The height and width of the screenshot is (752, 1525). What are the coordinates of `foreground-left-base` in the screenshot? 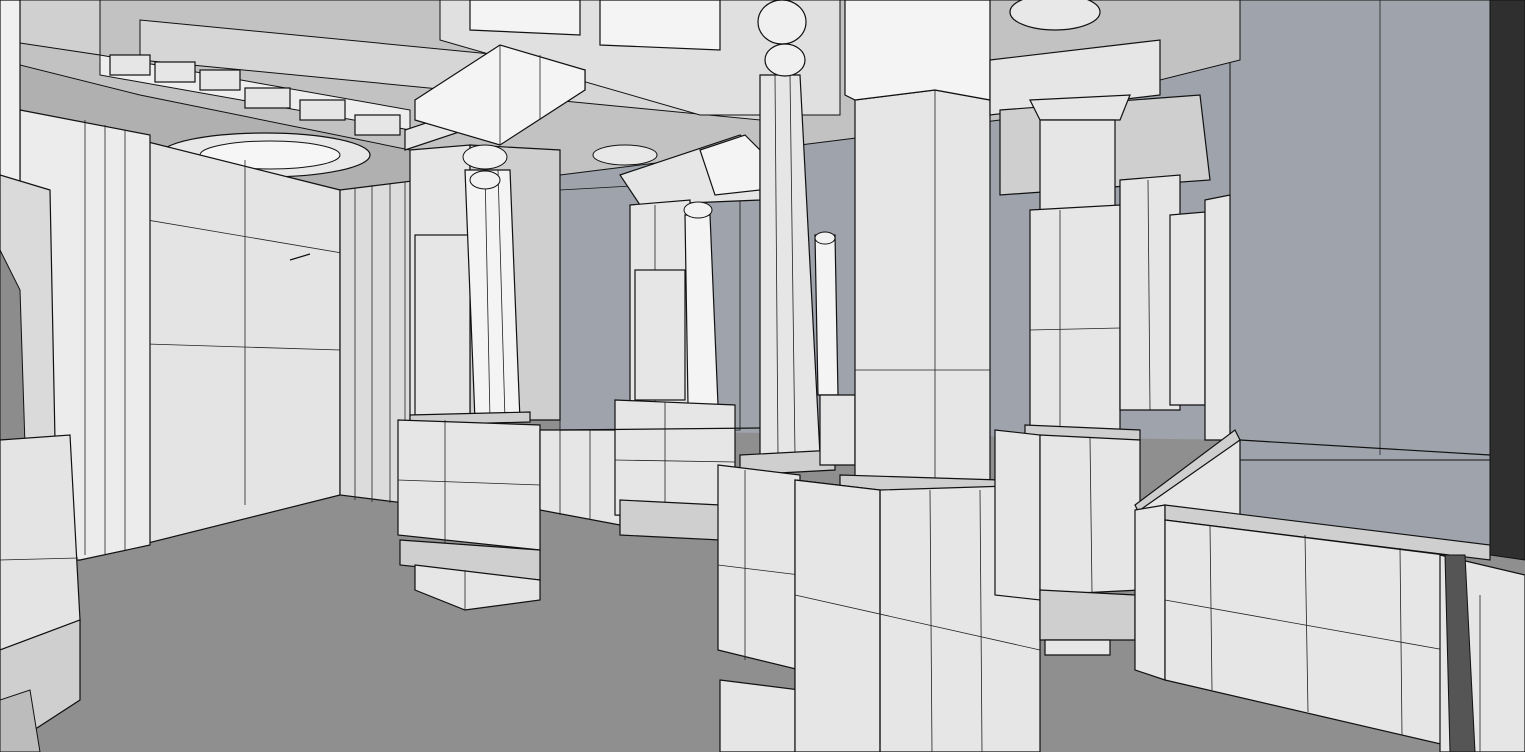 It's located at (40, 542).